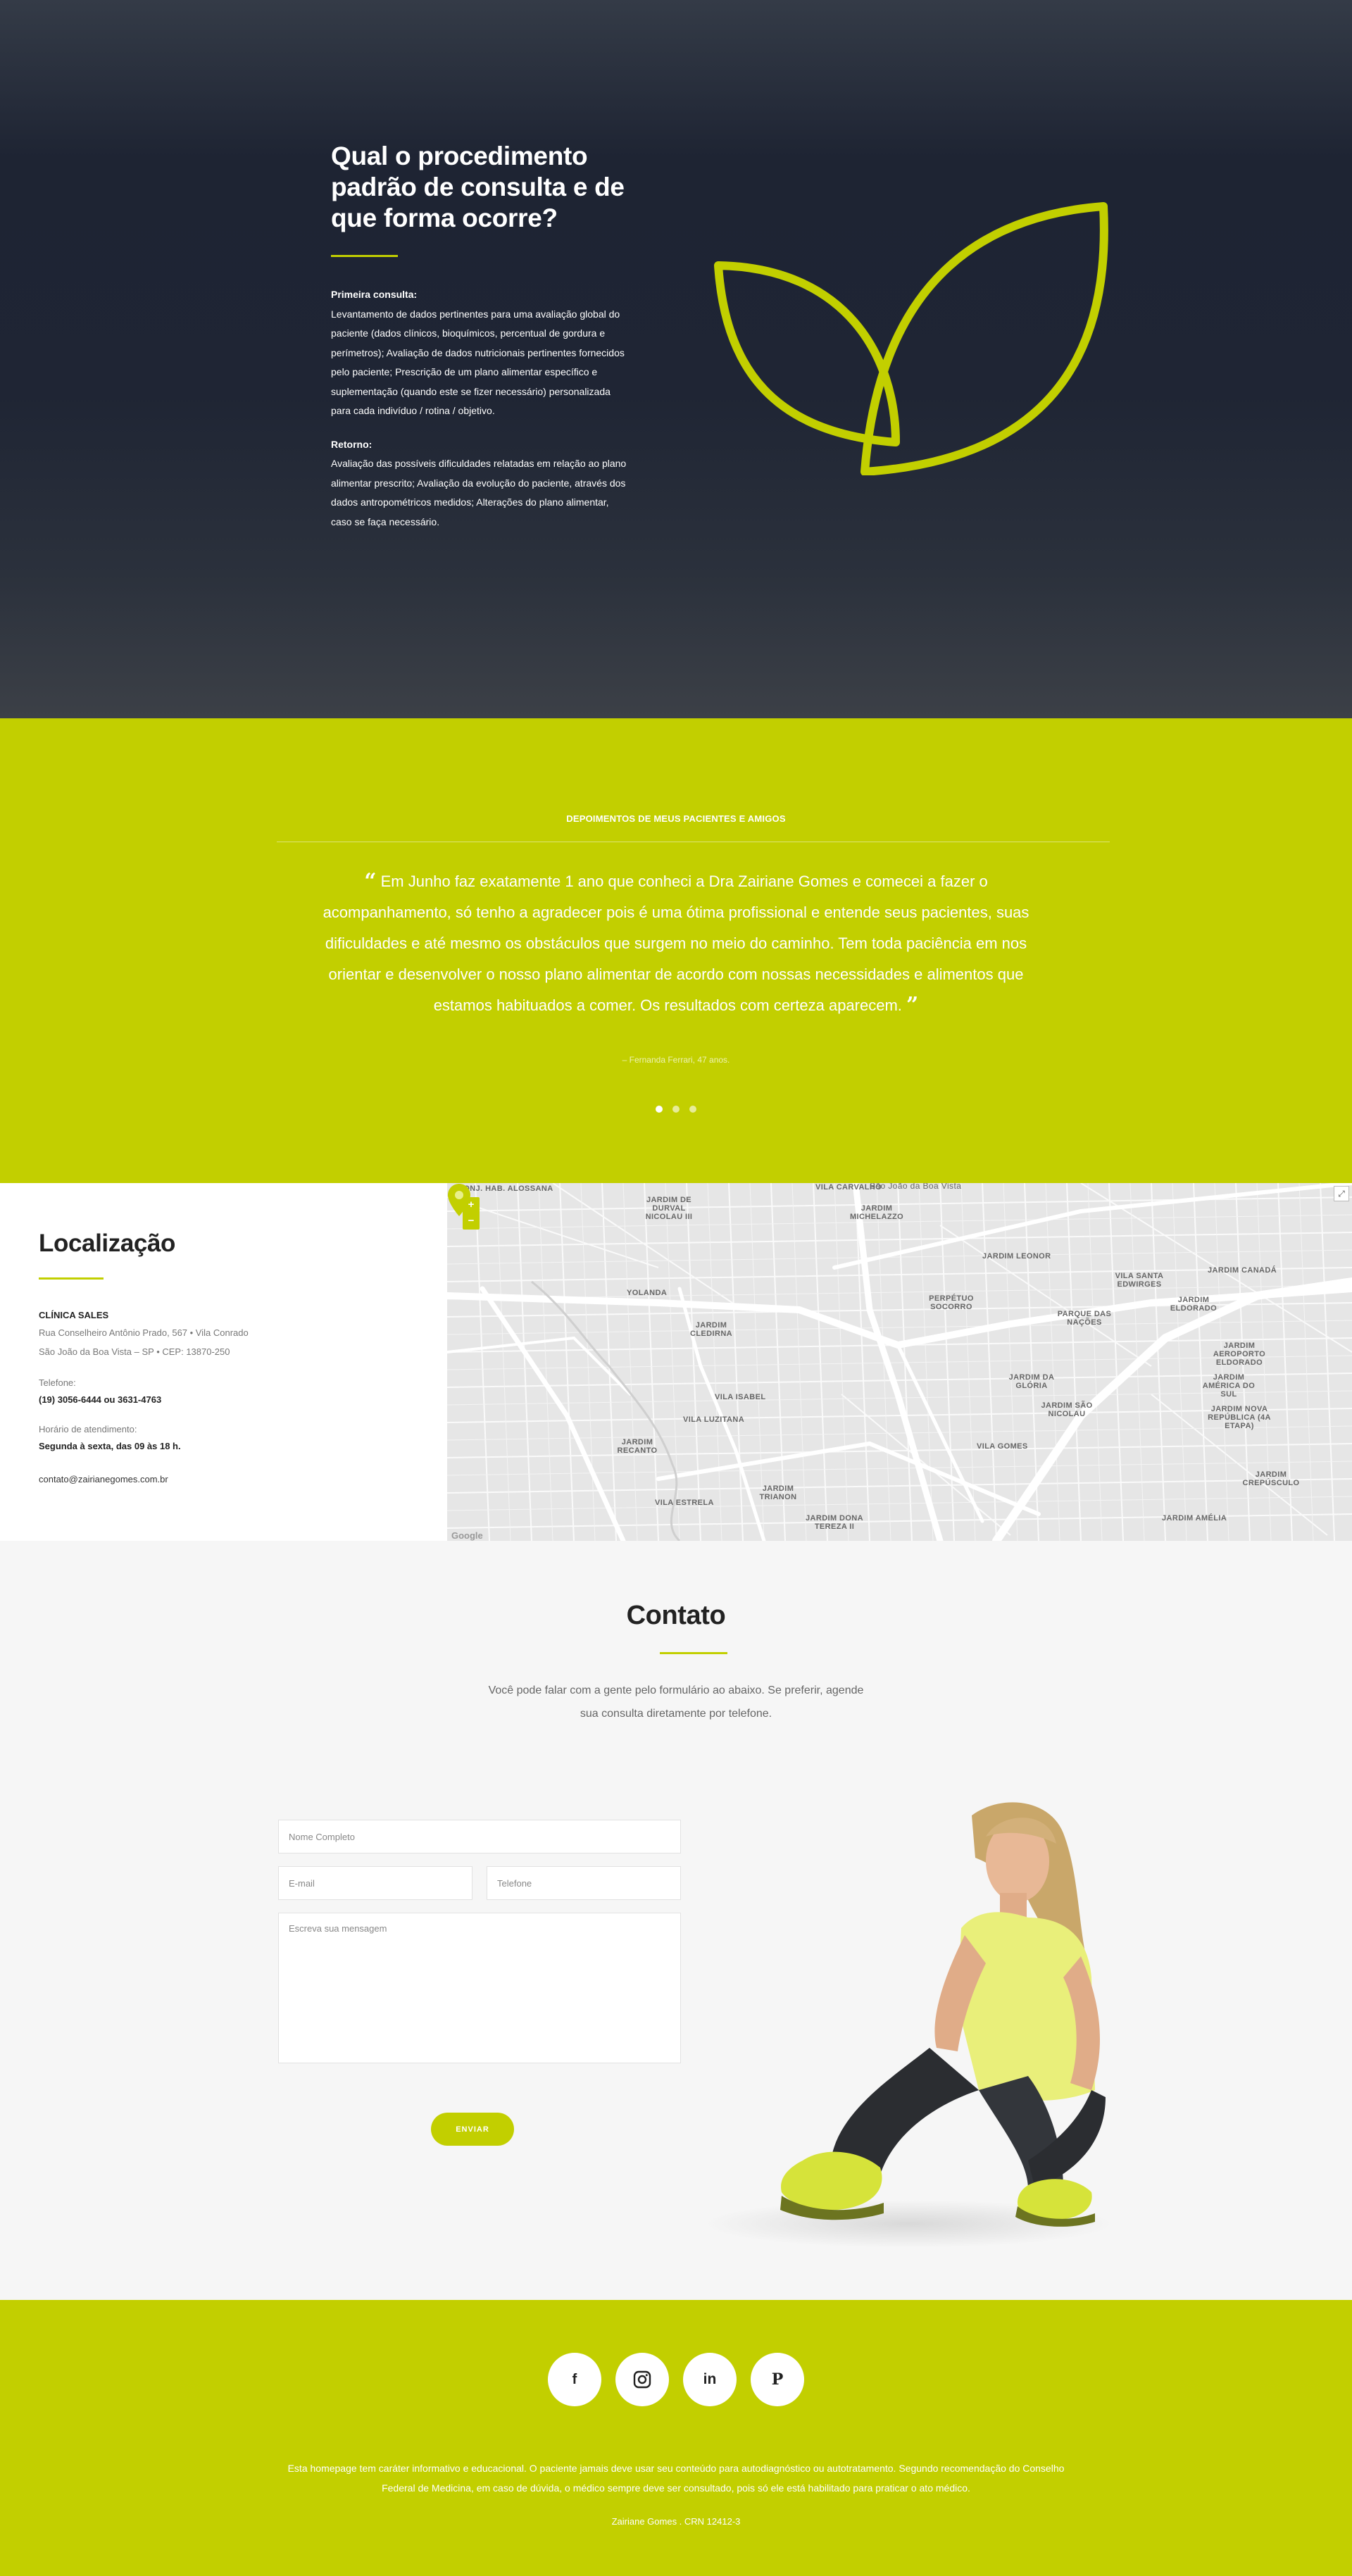 This screenshot has height=2576, width=1352. I want to click on map-label: VILA ISABEL, so click(740, 1397).